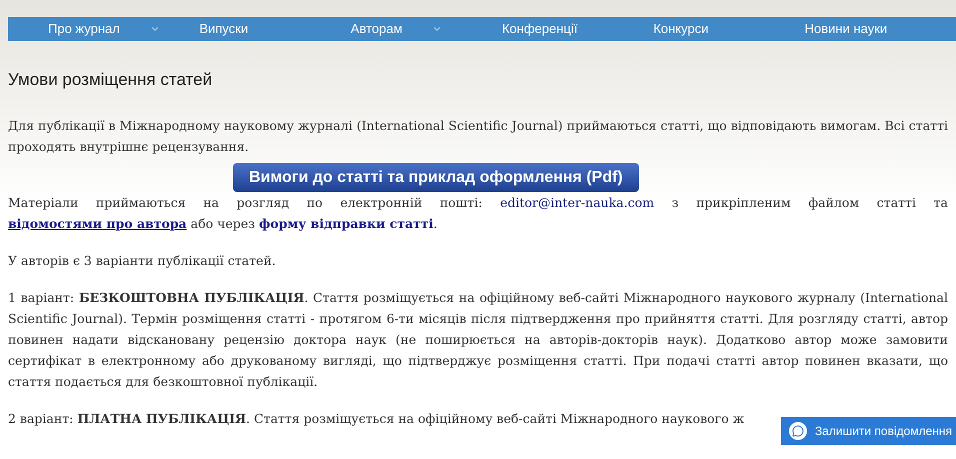 The height and width of the screenshot is (459, 956). Describe the element at coordinates (680, 29) in the screenshot. I see `nav-link: Конкурси` at that location.